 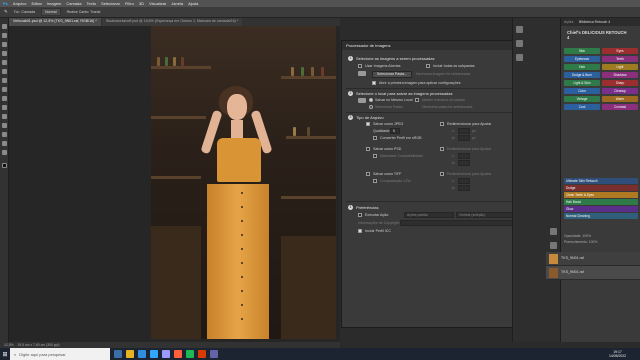 What do you see at coordinates (360, 66) in the screenshot?
I see `use-open-images-checkbox` at bounding box center [360, 66].